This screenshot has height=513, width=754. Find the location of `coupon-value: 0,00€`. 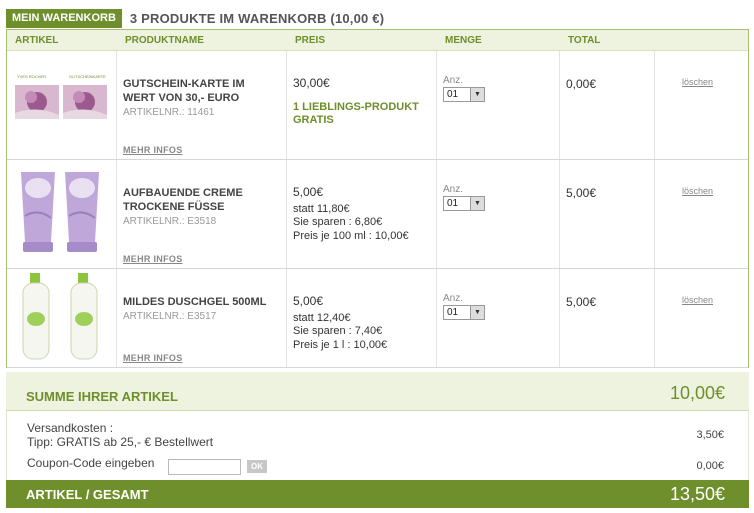

coupon-value: 0,00€ is located at coordinates (710, 466).